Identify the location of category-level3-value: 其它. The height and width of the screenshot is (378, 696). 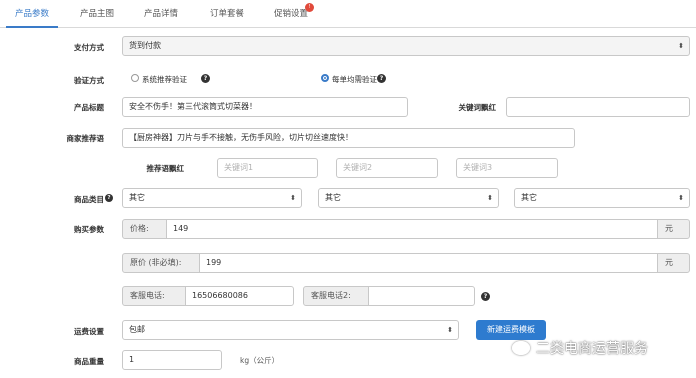
(529, 197).